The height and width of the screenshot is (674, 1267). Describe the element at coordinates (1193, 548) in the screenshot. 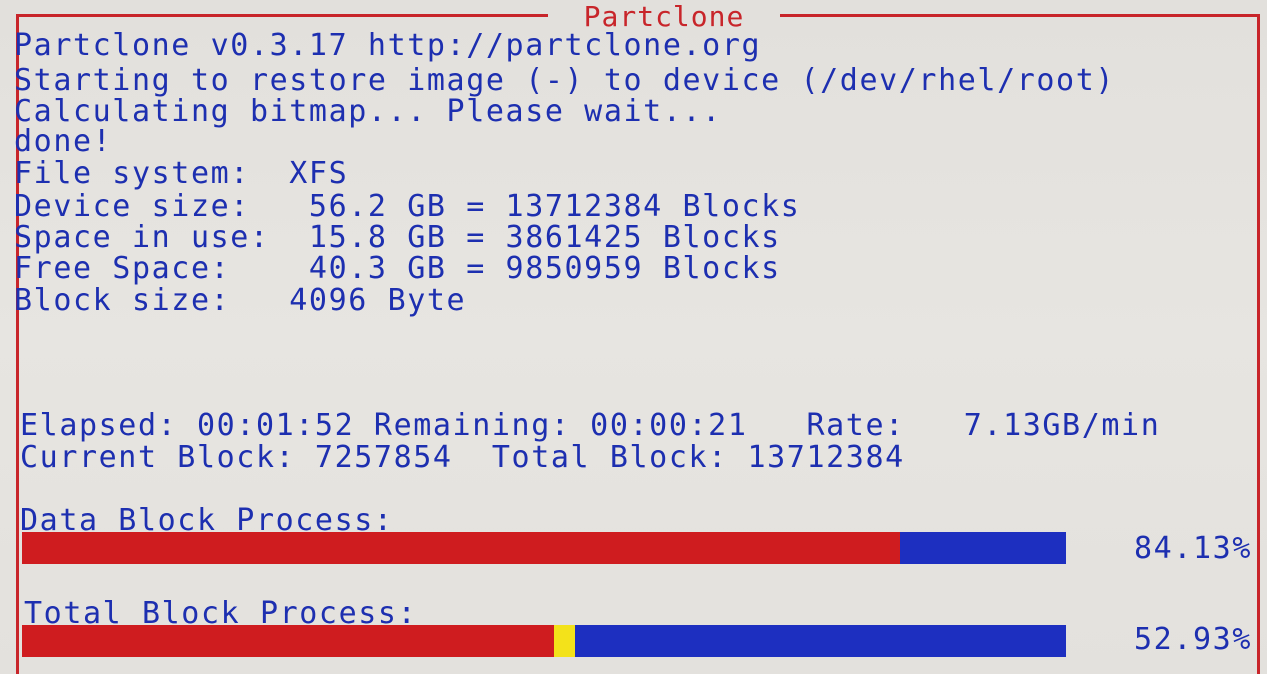

I see `data-block-progress-percent: 84.13%` at that location.